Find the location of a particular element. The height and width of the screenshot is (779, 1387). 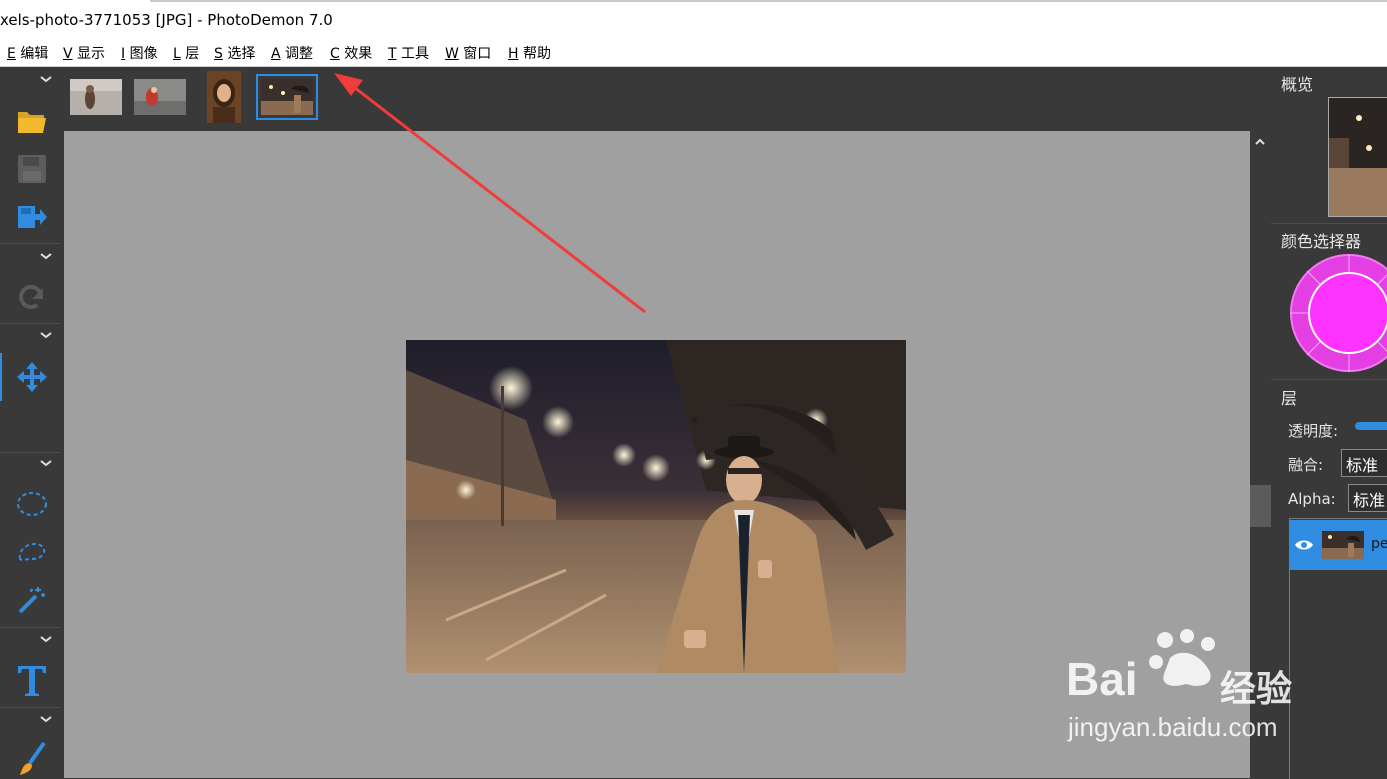

menu-select-key: S is located at coordinates (218, 54).